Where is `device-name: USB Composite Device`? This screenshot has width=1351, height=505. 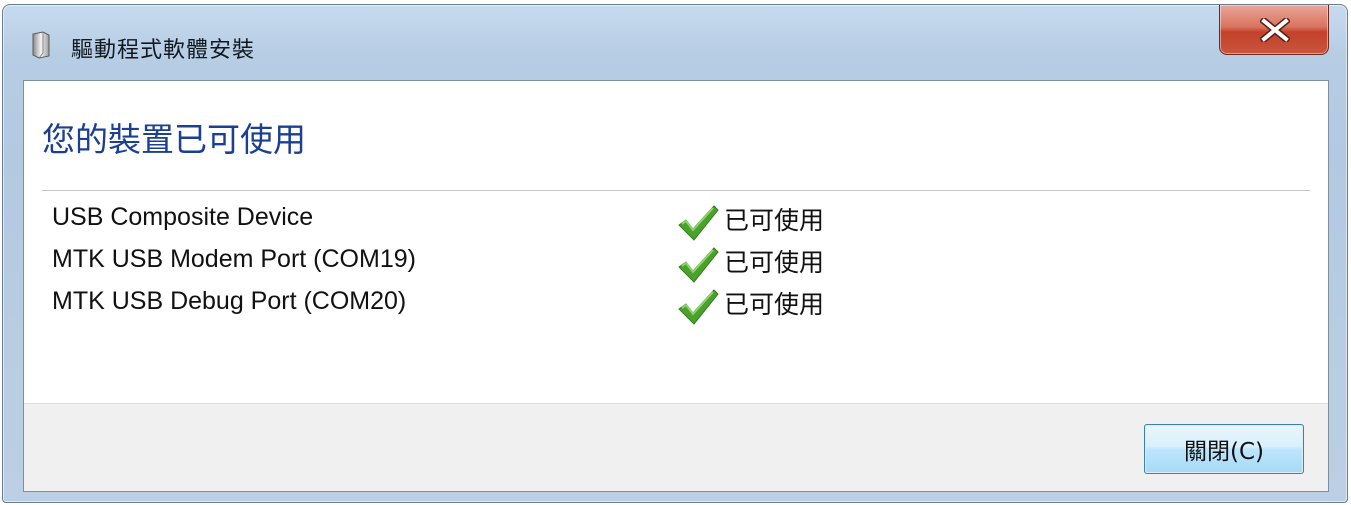
device-name: USB Composite Device is located at coordinates (183, 217).